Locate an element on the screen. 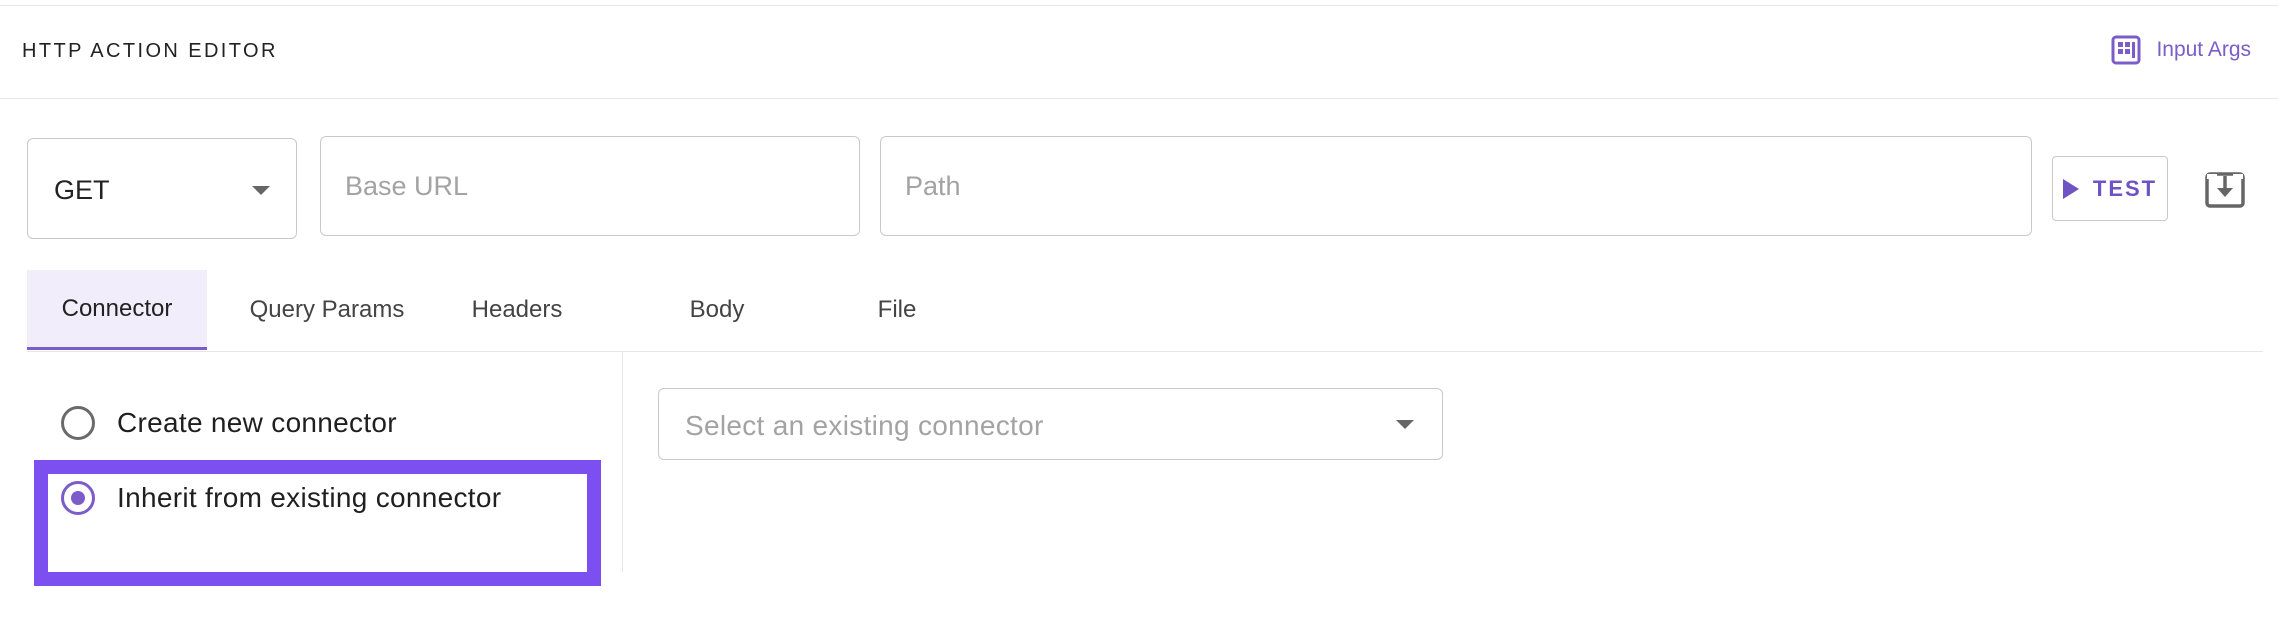  input-args-icon is located at coordinates (2126, 50).